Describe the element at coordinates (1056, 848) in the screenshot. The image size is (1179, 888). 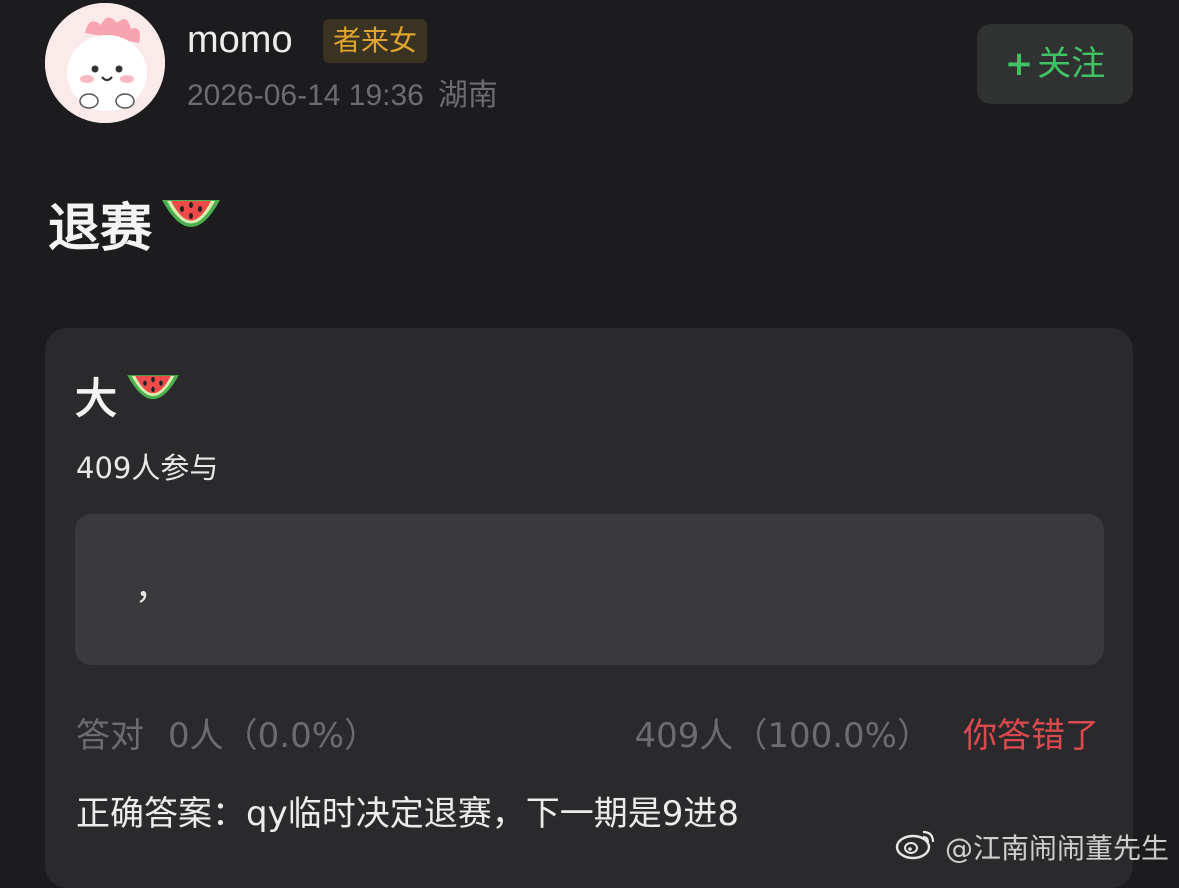
I see `watermark-text: @江南闹闹董先生` at that location.